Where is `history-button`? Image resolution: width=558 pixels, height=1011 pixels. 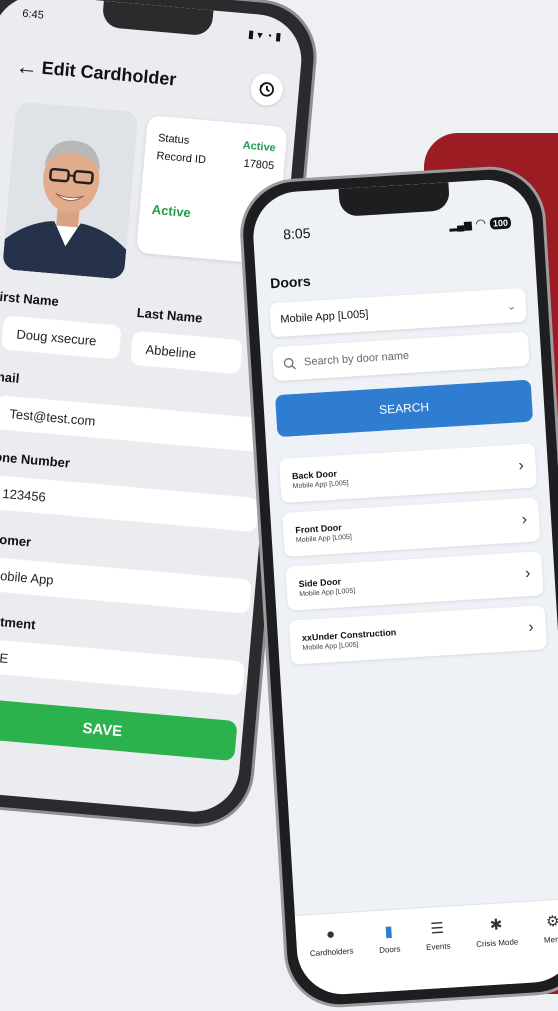
history-button is located at coordinates (267, 89).